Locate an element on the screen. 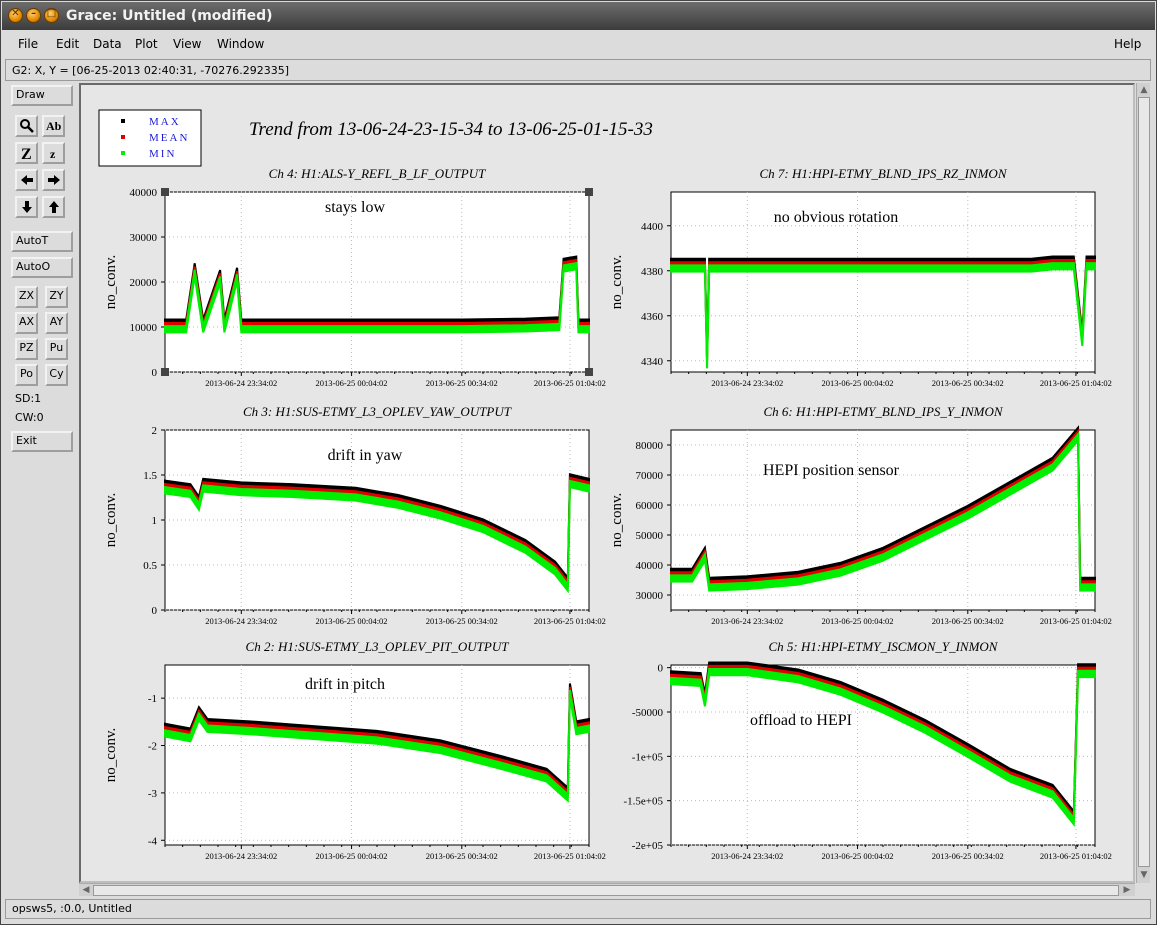 The height and width of the screenshot is (925, 1157). cy-button: Cy is located at coordinates (56, 375).